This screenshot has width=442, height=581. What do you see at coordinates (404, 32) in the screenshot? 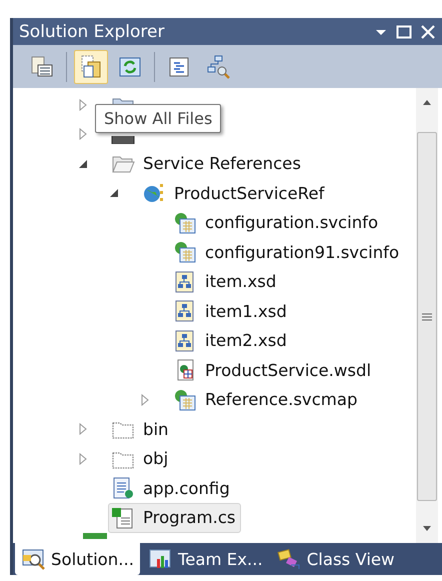
I see `maximize-icon` at bounding box center [404, 32].